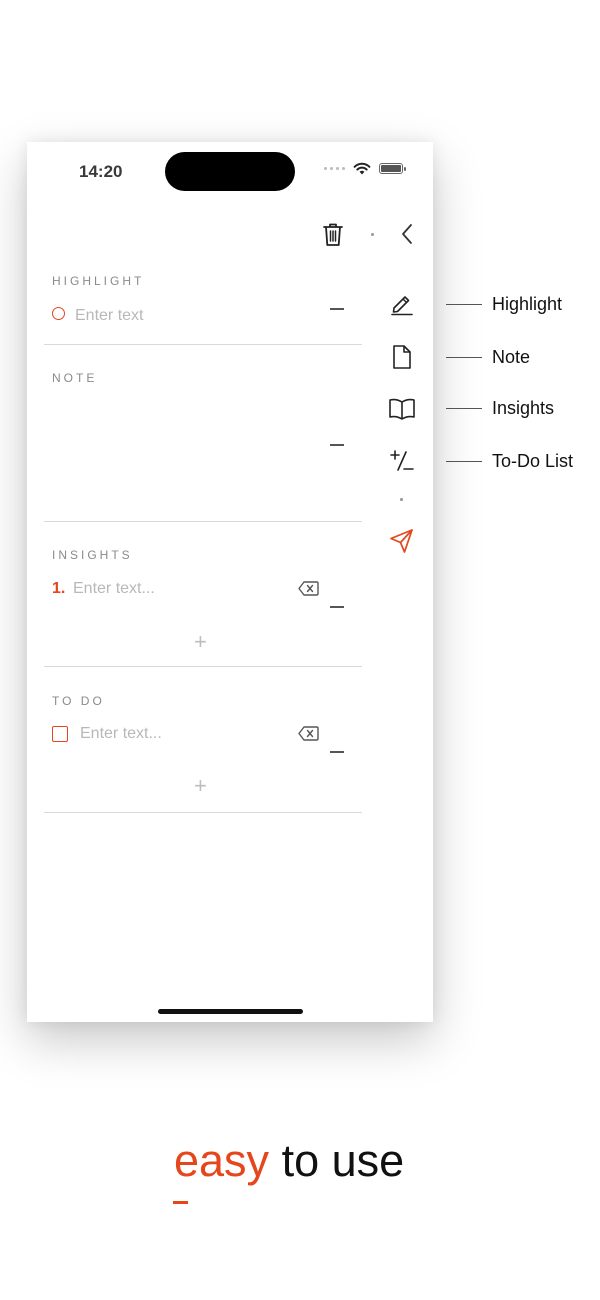 Image resolution: width=600 pixels, height=1300 pixels. I want to click on highlight-bullet, so click(58, 313).